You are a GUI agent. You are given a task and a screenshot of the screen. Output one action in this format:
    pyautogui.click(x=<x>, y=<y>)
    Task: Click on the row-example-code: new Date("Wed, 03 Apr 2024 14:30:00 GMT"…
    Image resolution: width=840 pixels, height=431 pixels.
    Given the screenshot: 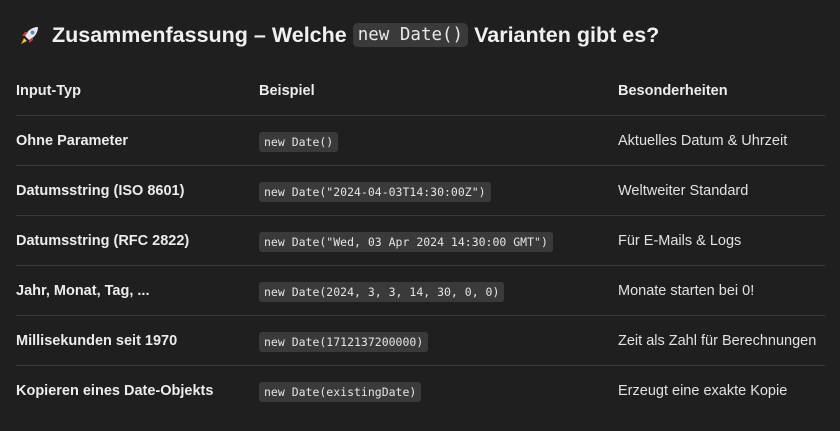 What is the action you would take?
    pyautogui.click(x=406, y=242)
    